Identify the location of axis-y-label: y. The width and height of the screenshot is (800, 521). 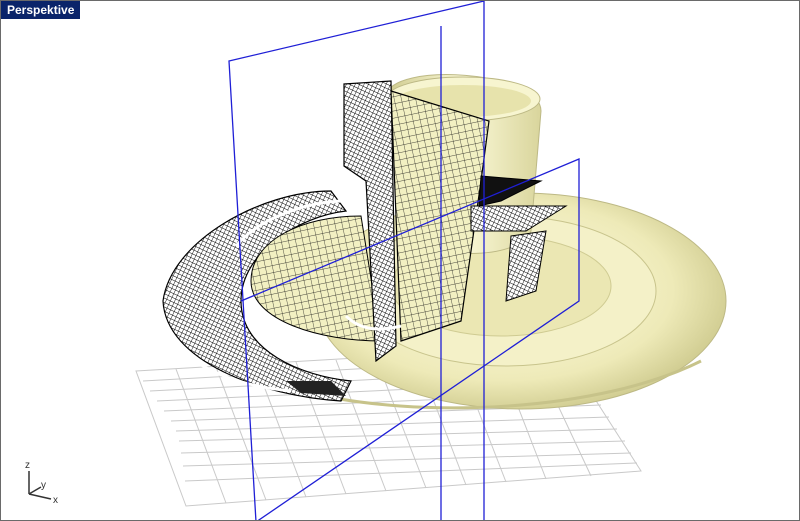
(43, 485).